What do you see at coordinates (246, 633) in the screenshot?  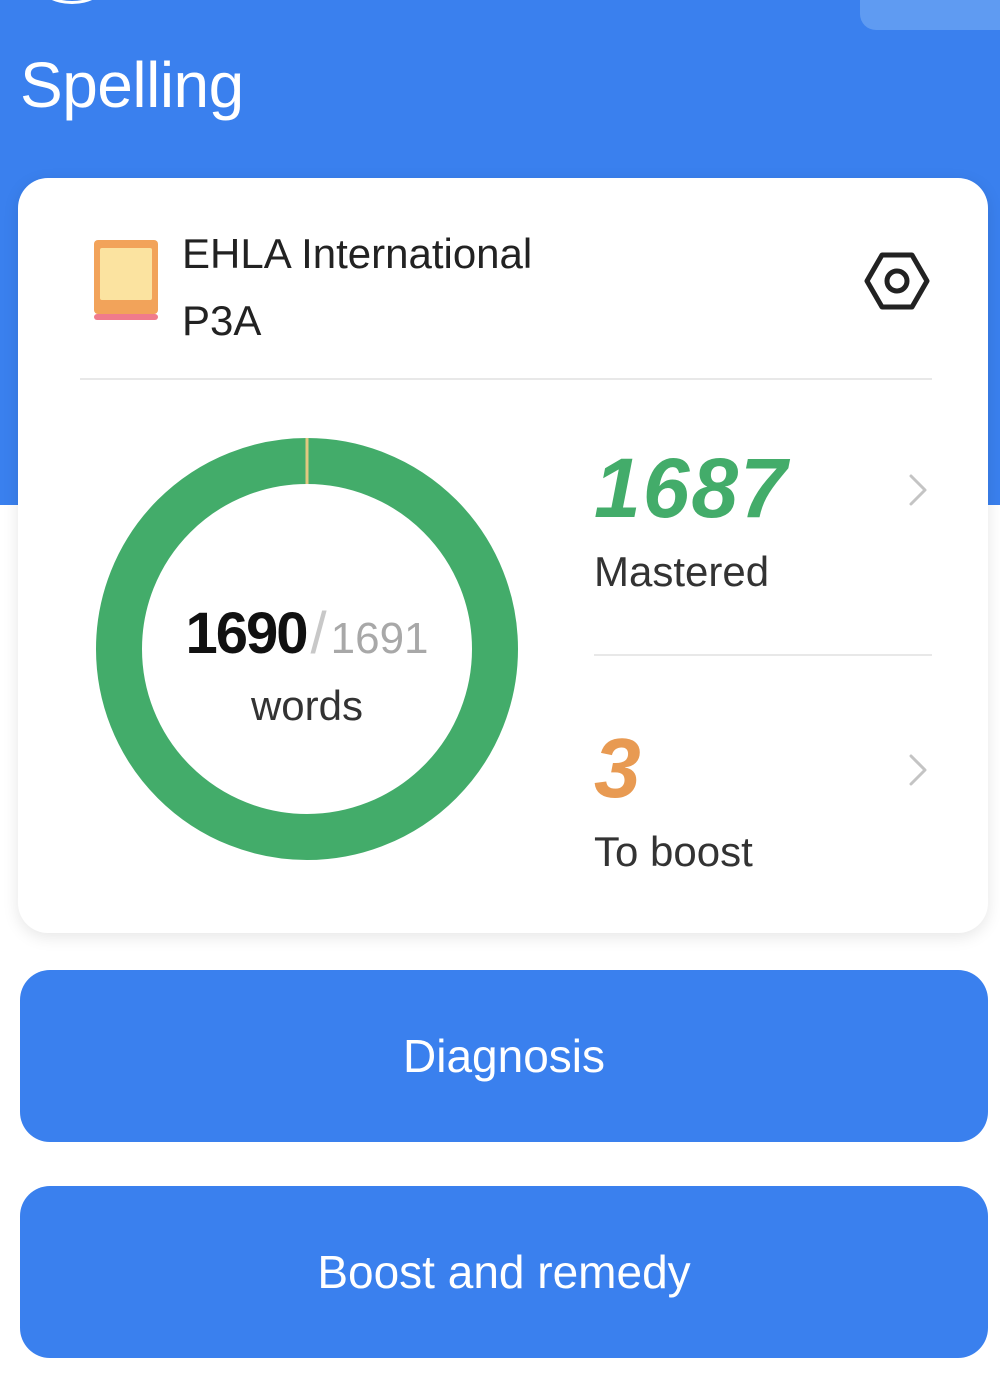 I see `learned-count: 1690` at bounding box center [246, 633].